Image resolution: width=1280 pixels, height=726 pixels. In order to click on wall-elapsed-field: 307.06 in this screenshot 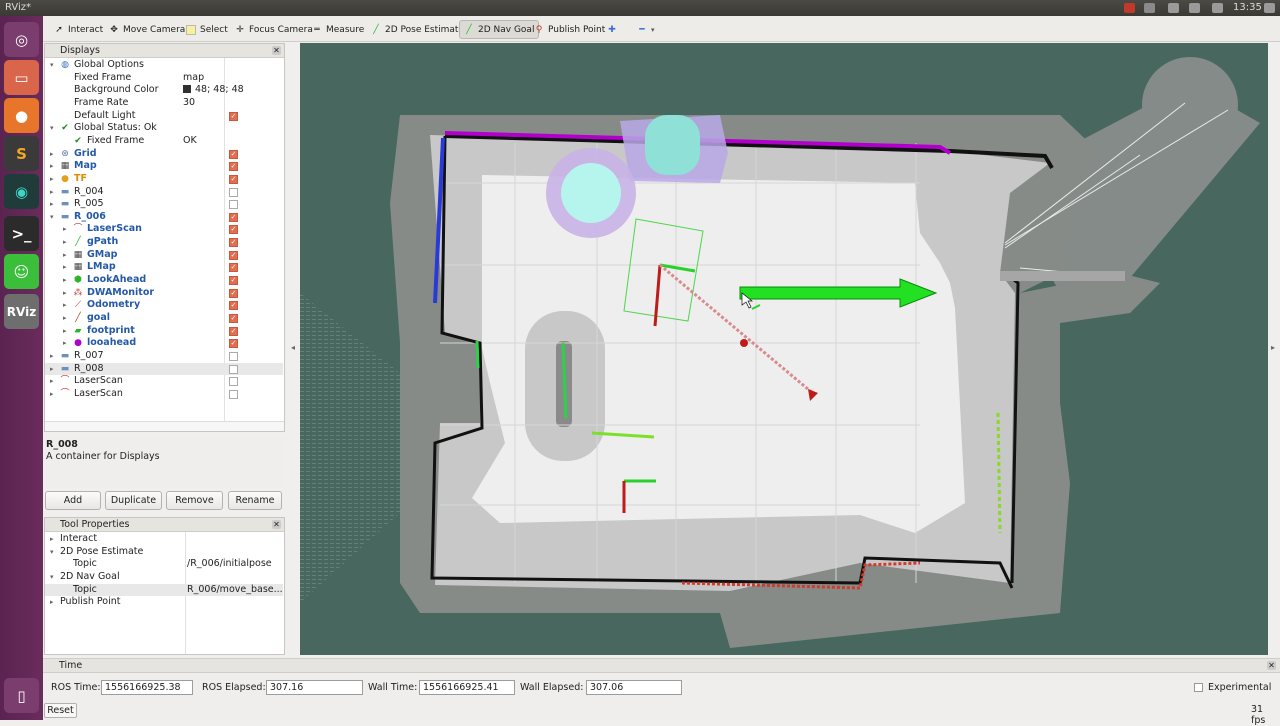, I will do `click(634, 687)`.